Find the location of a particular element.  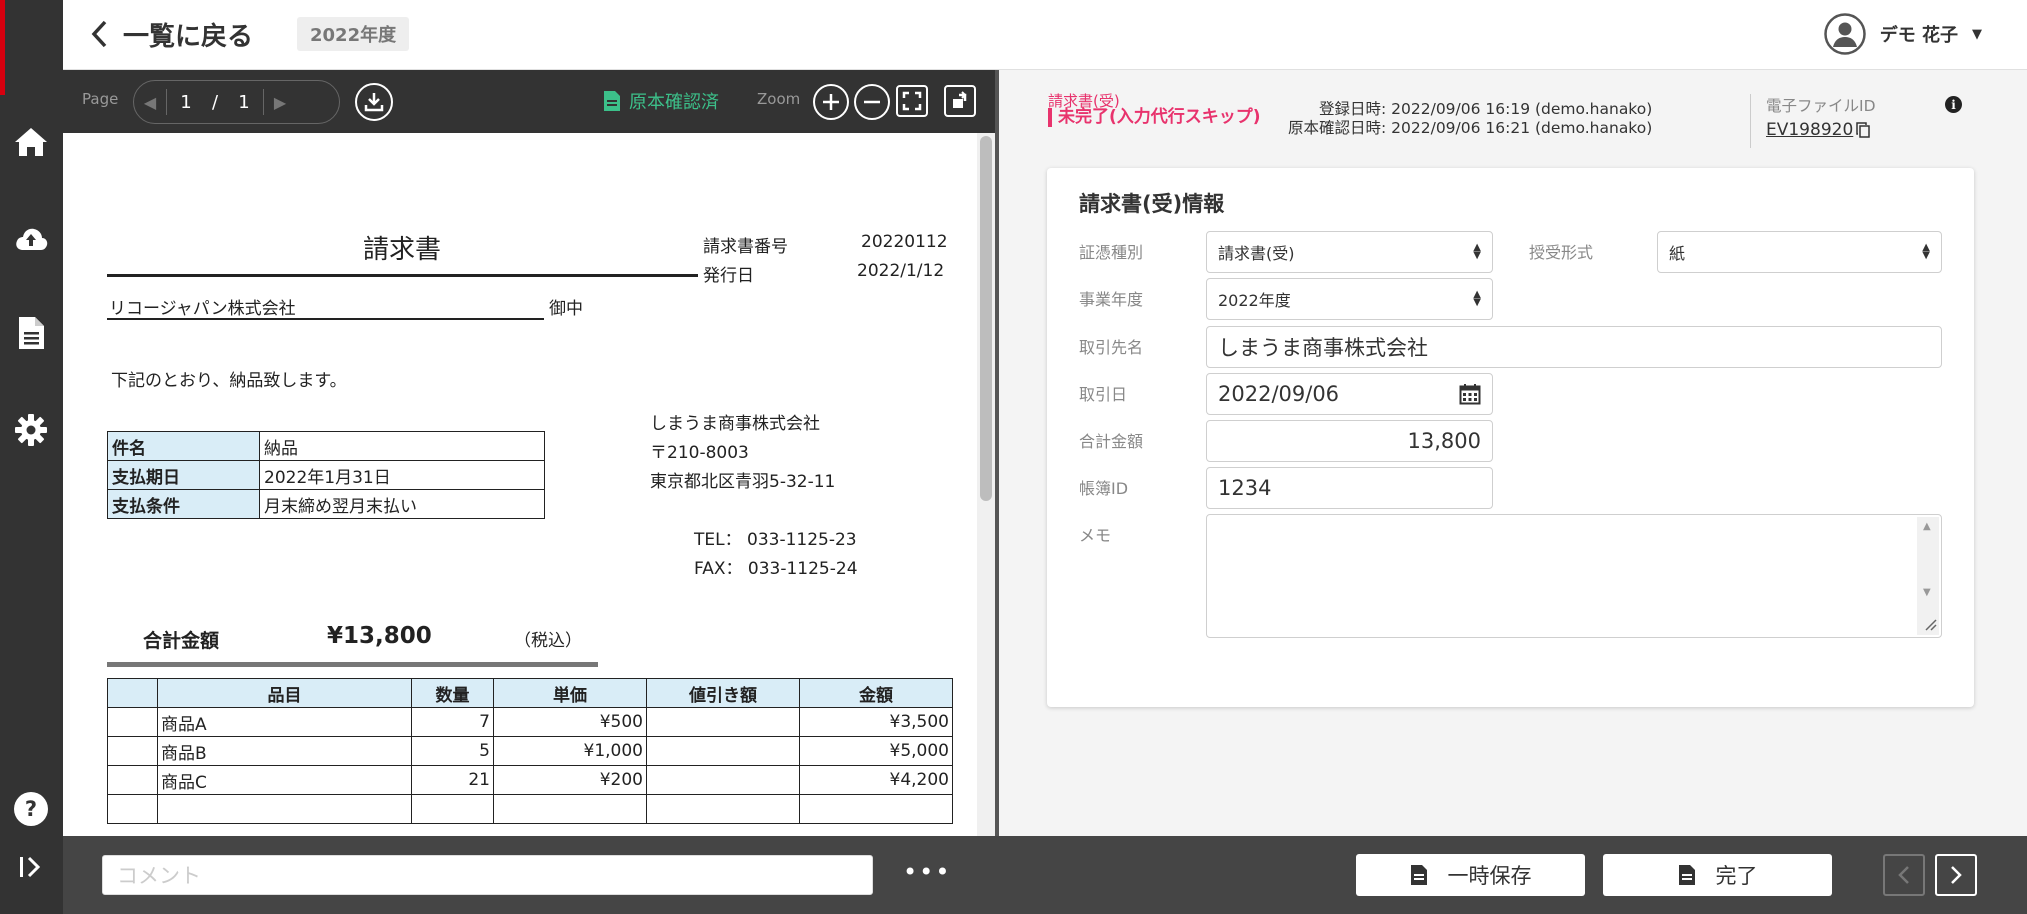

issuer-tel: TEL： 033-1125-23 is located at coordinates (775, 540).